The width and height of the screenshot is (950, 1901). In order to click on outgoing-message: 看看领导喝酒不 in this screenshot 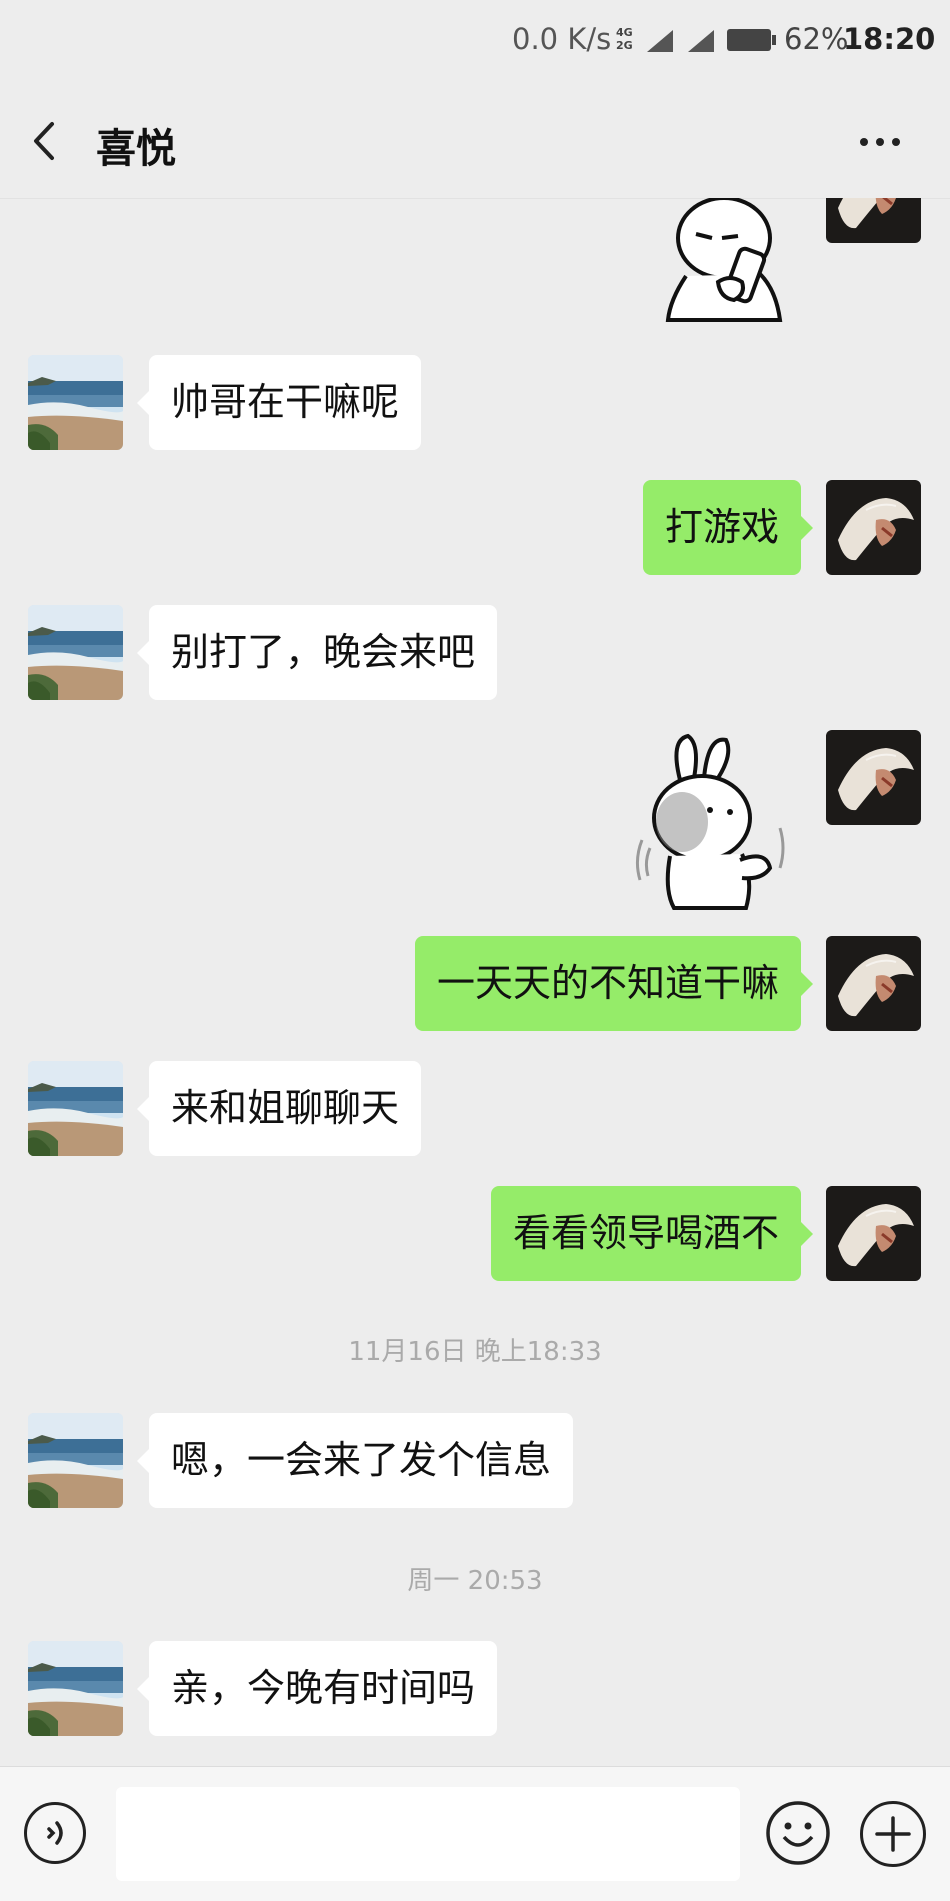, I will do `click(652, 1233)`.